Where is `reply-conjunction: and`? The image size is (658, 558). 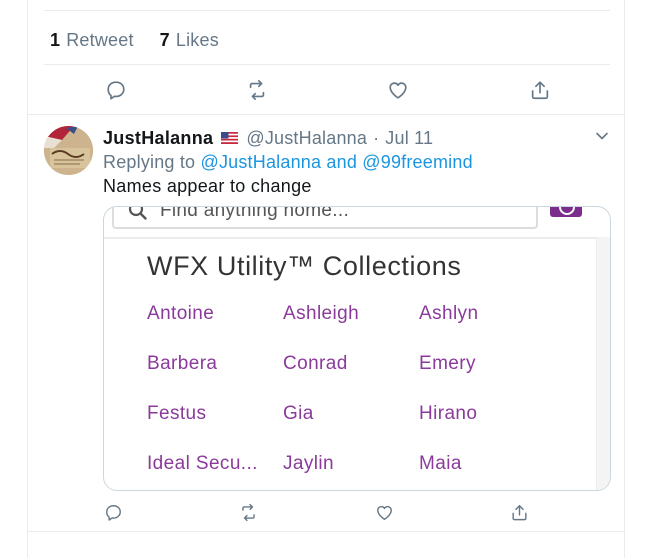 reply-conjunction: and is located at coordinates (341, 162).